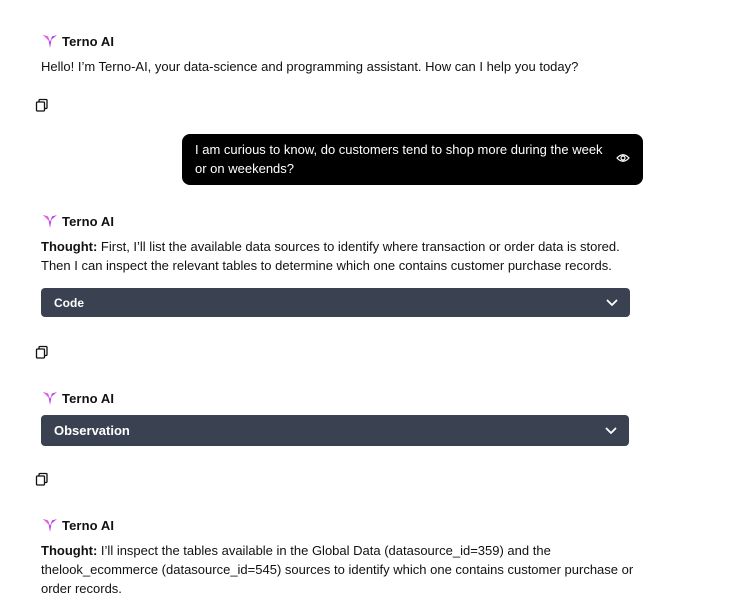 Image resolution: width=752 pixels, height=601 pixels. Describe the element at coordinates (335, 302) in the screenshot. I see `code-collapse-toggle: Code` at that location.